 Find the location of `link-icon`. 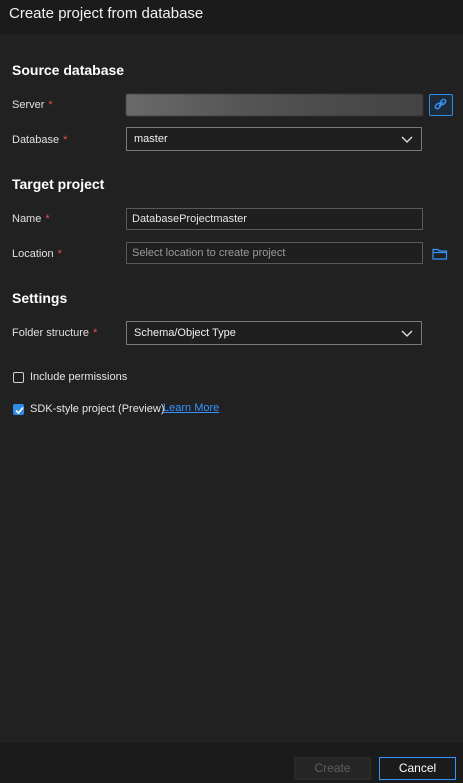

link-icon is located at coordinates (440, 104).